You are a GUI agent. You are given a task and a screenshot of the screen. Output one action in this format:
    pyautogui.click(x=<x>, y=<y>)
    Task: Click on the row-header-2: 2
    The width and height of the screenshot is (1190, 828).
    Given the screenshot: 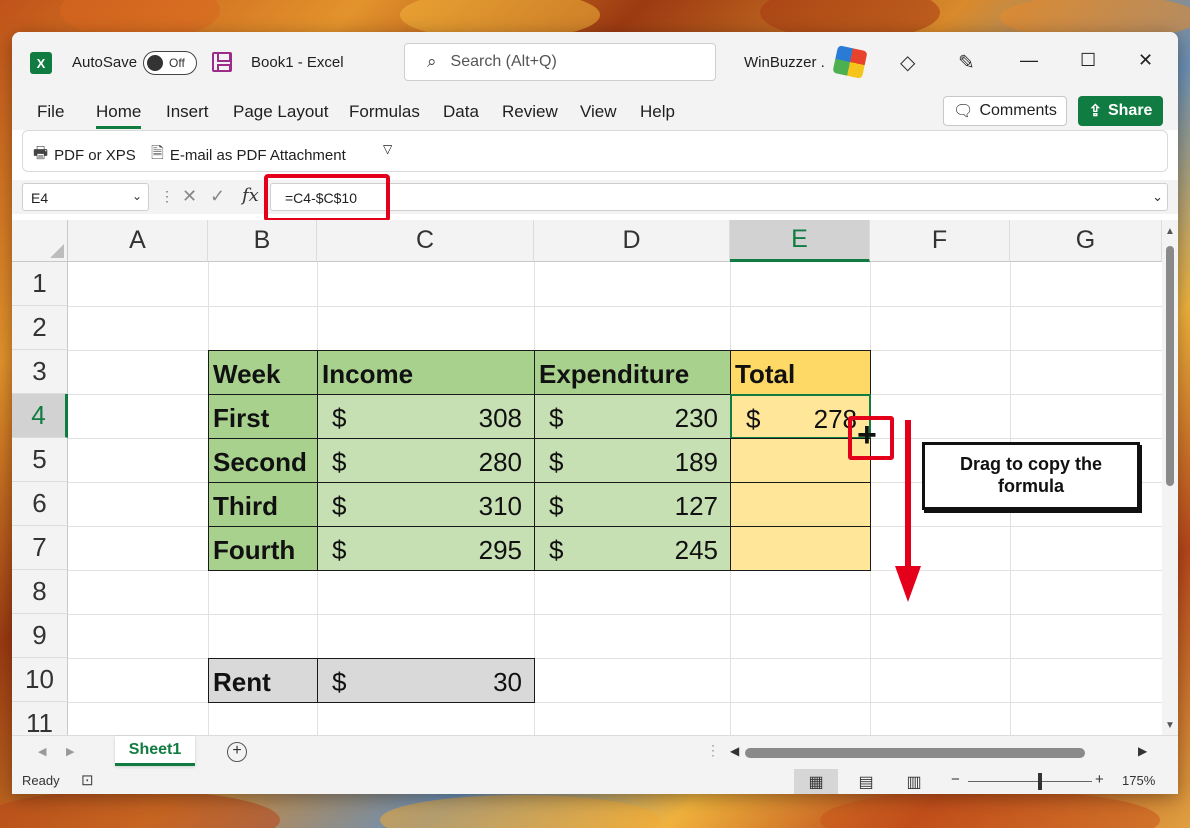 What is the action you would take?
    pyautogui.click(x=40, y=328)
    